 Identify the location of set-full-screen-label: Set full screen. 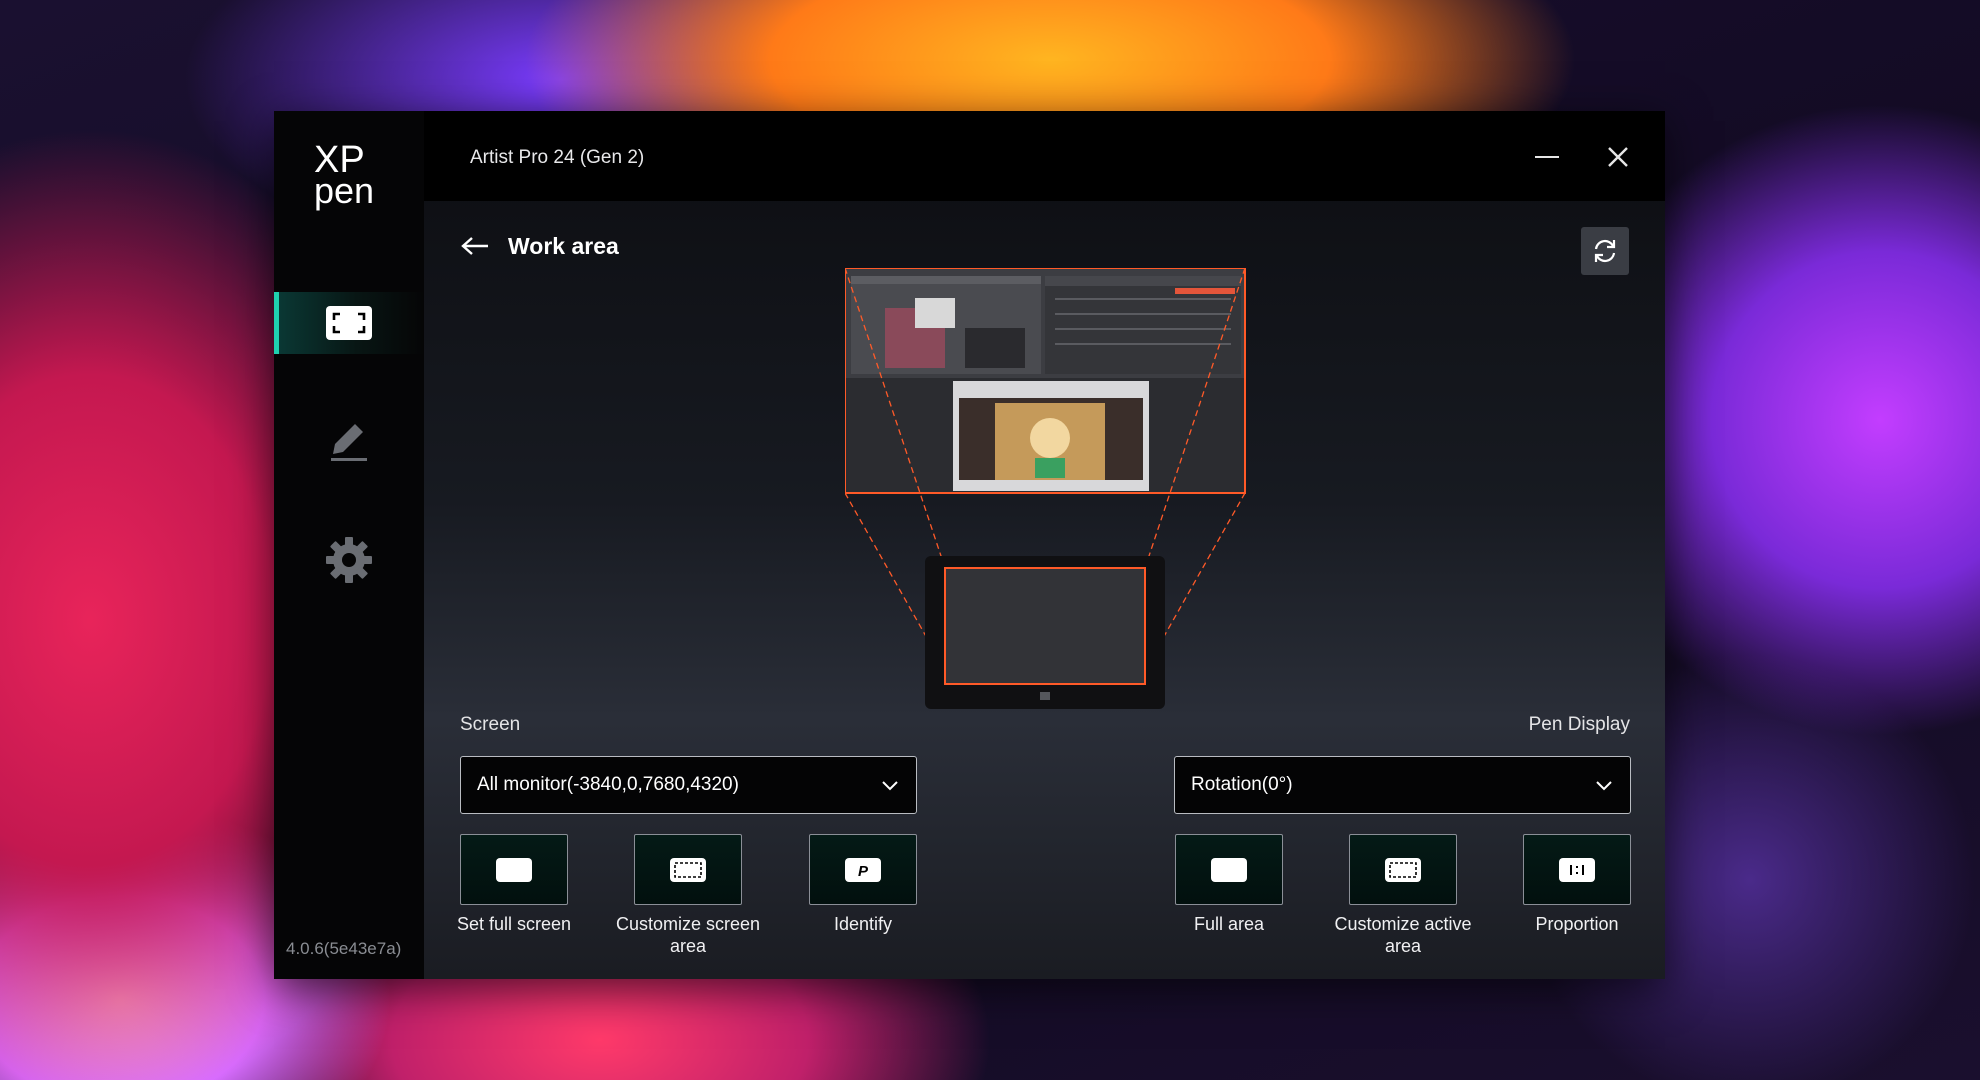
(514, 924).